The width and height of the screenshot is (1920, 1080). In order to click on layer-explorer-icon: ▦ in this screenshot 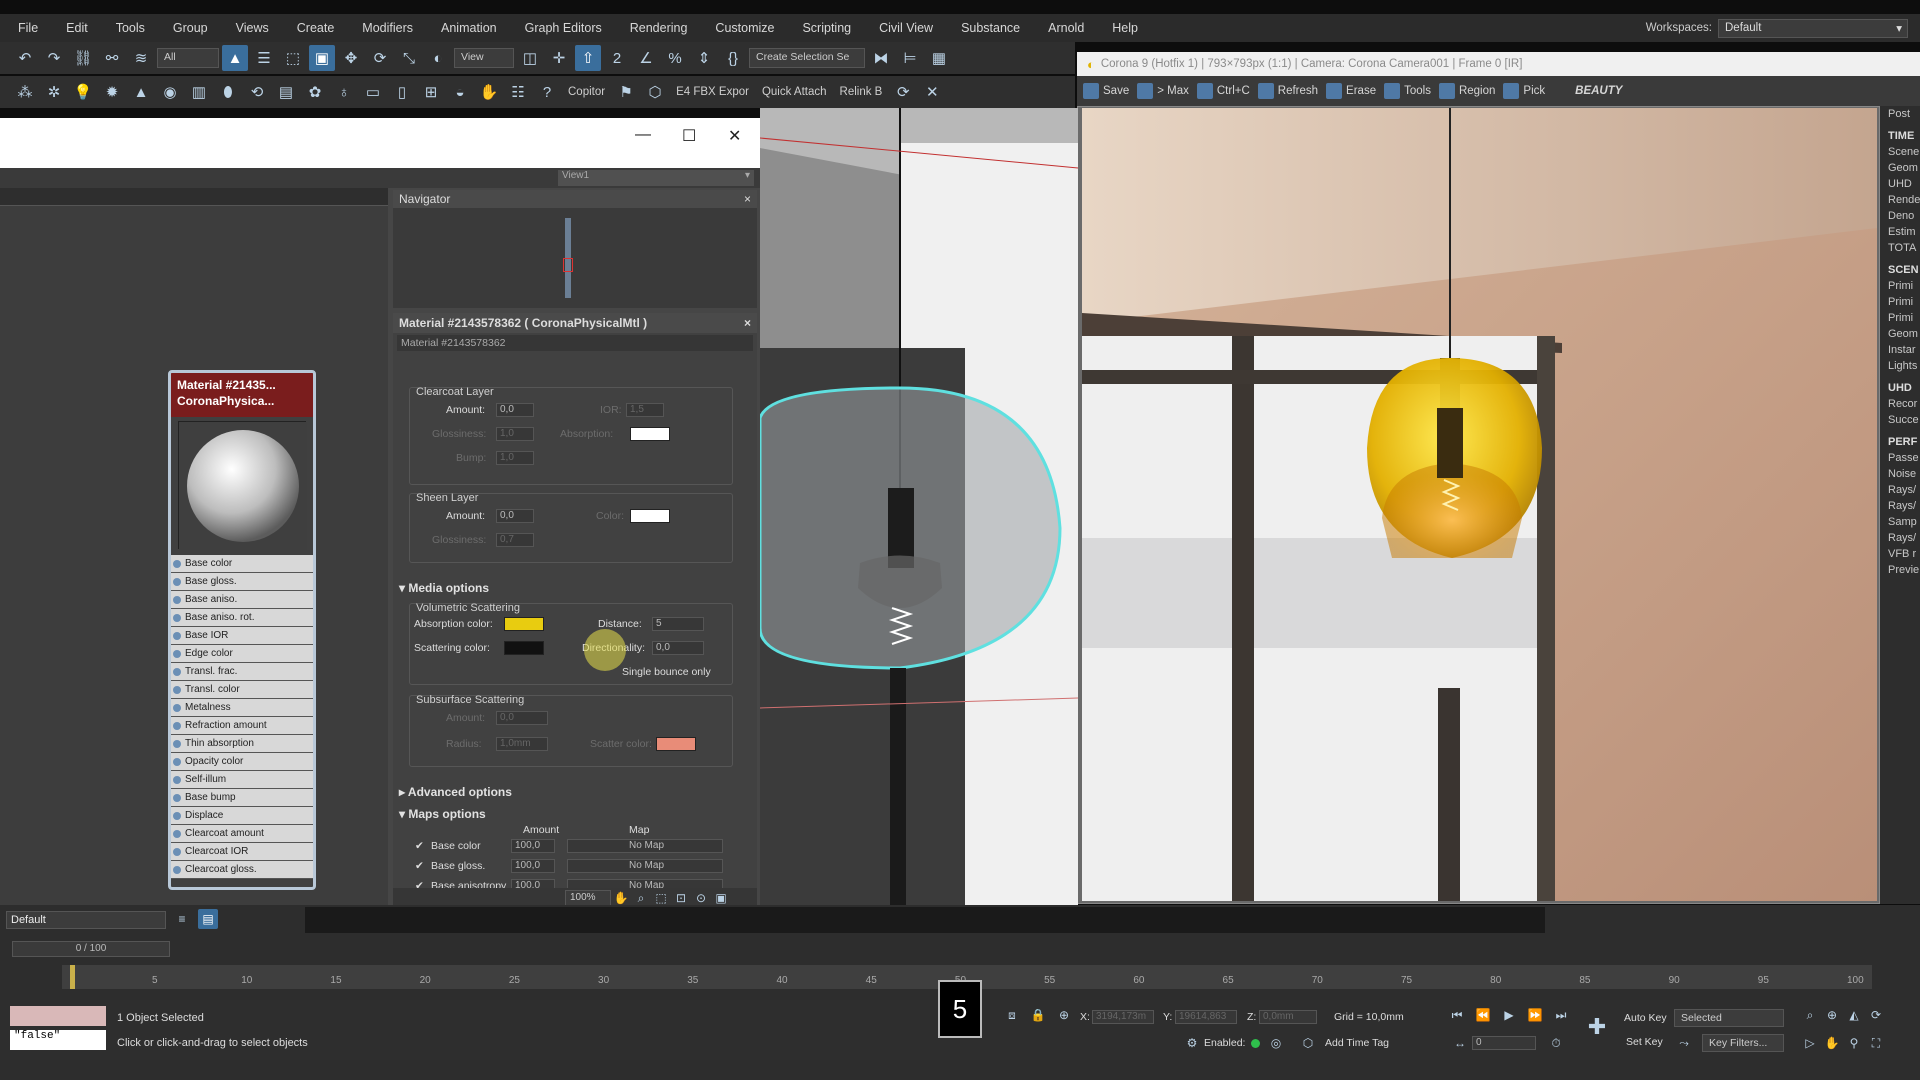, I will do `click(939, 58)`.